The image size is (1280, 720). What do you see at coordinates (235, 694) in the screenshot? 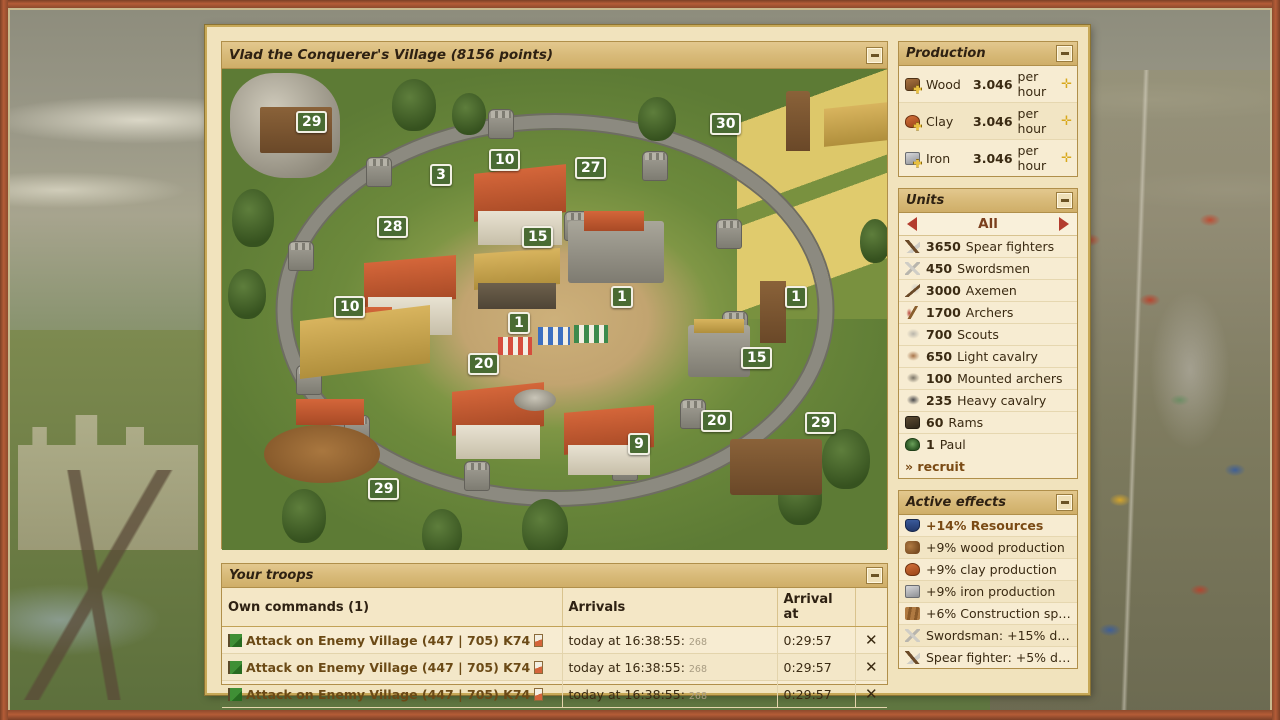
I see `flag-icon` at bounding box center [235, 694].